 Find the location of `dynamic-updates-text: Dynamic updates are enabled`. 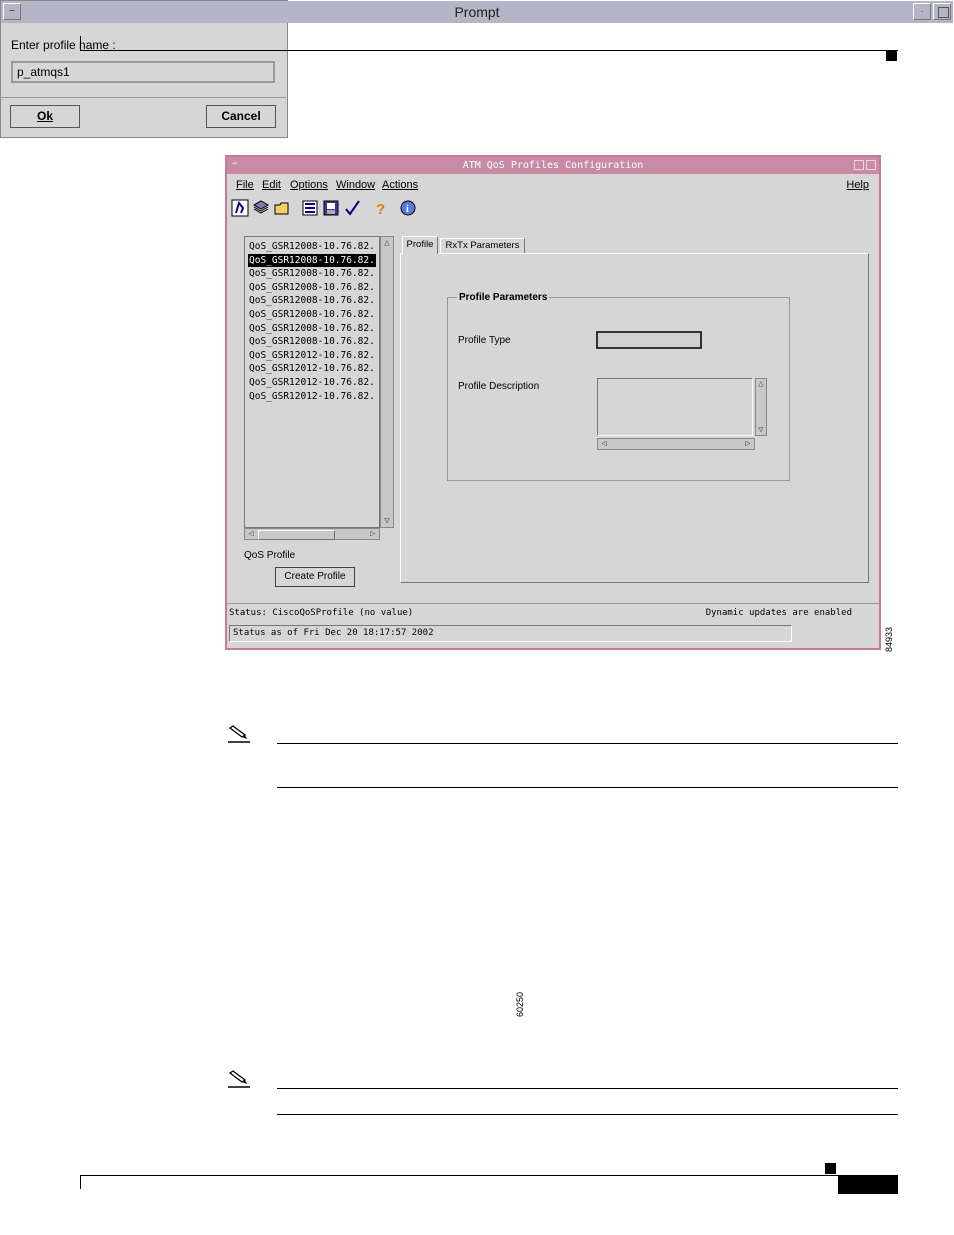

dynamic-updates-text: Dynamic updates are enabled is located at coordinates (778, 613).